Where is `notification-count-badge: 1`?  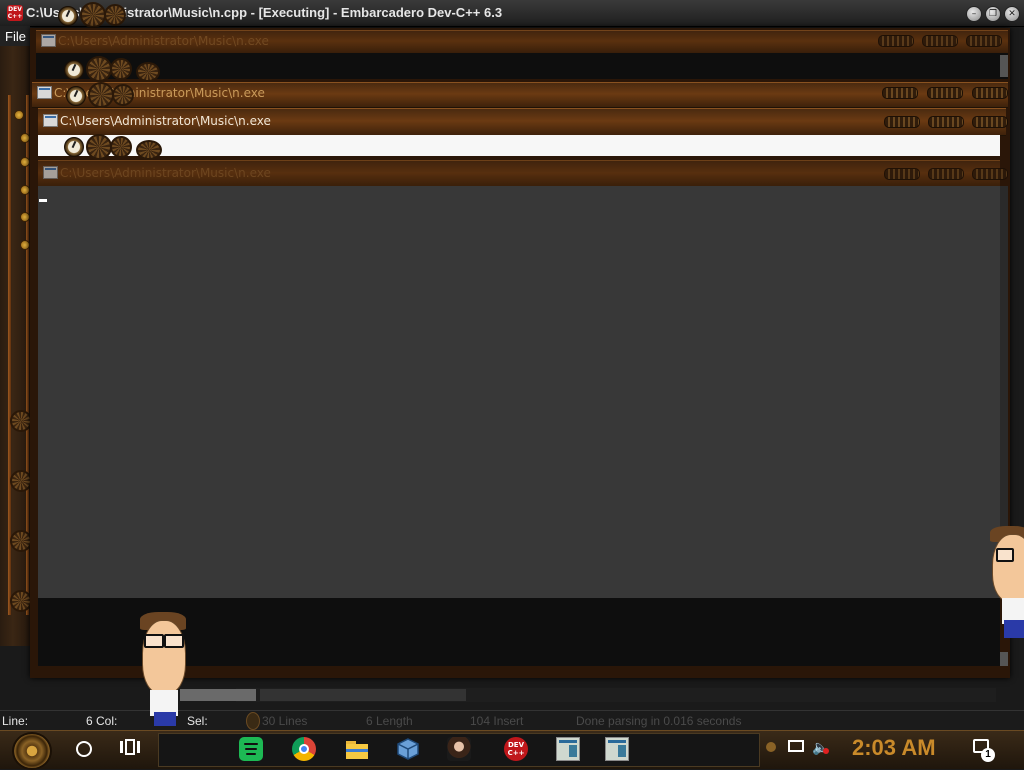
notification-count-badge: 1 is located at coordinates (988, 755).